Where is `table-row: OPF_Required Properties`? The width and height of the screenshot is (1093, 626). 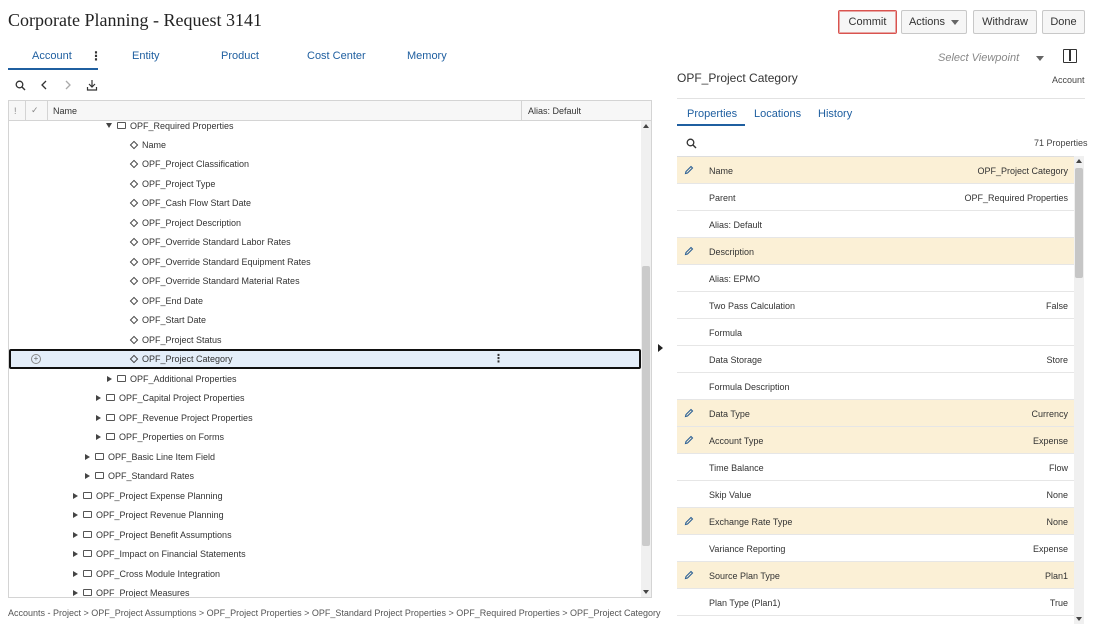
table-row: OPF_Required Properties is located at coordinates (325, 128).